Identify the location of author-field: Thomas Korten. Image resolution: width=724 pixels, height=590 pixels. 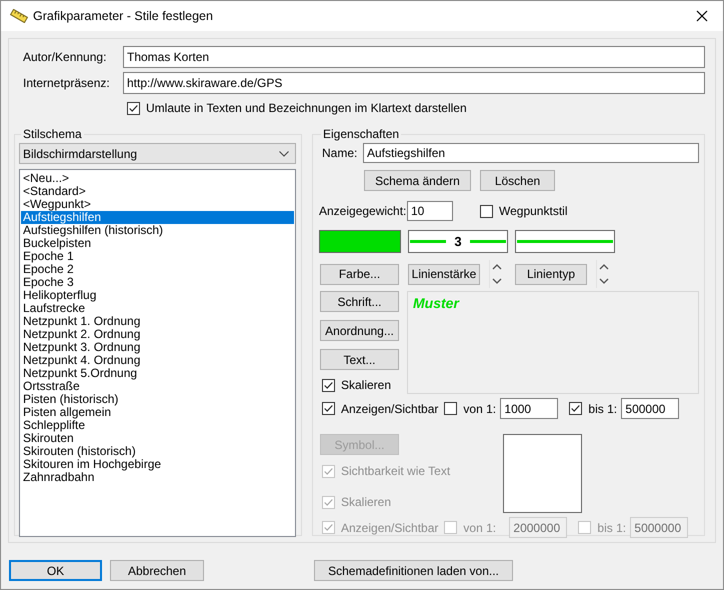
(414, 57).